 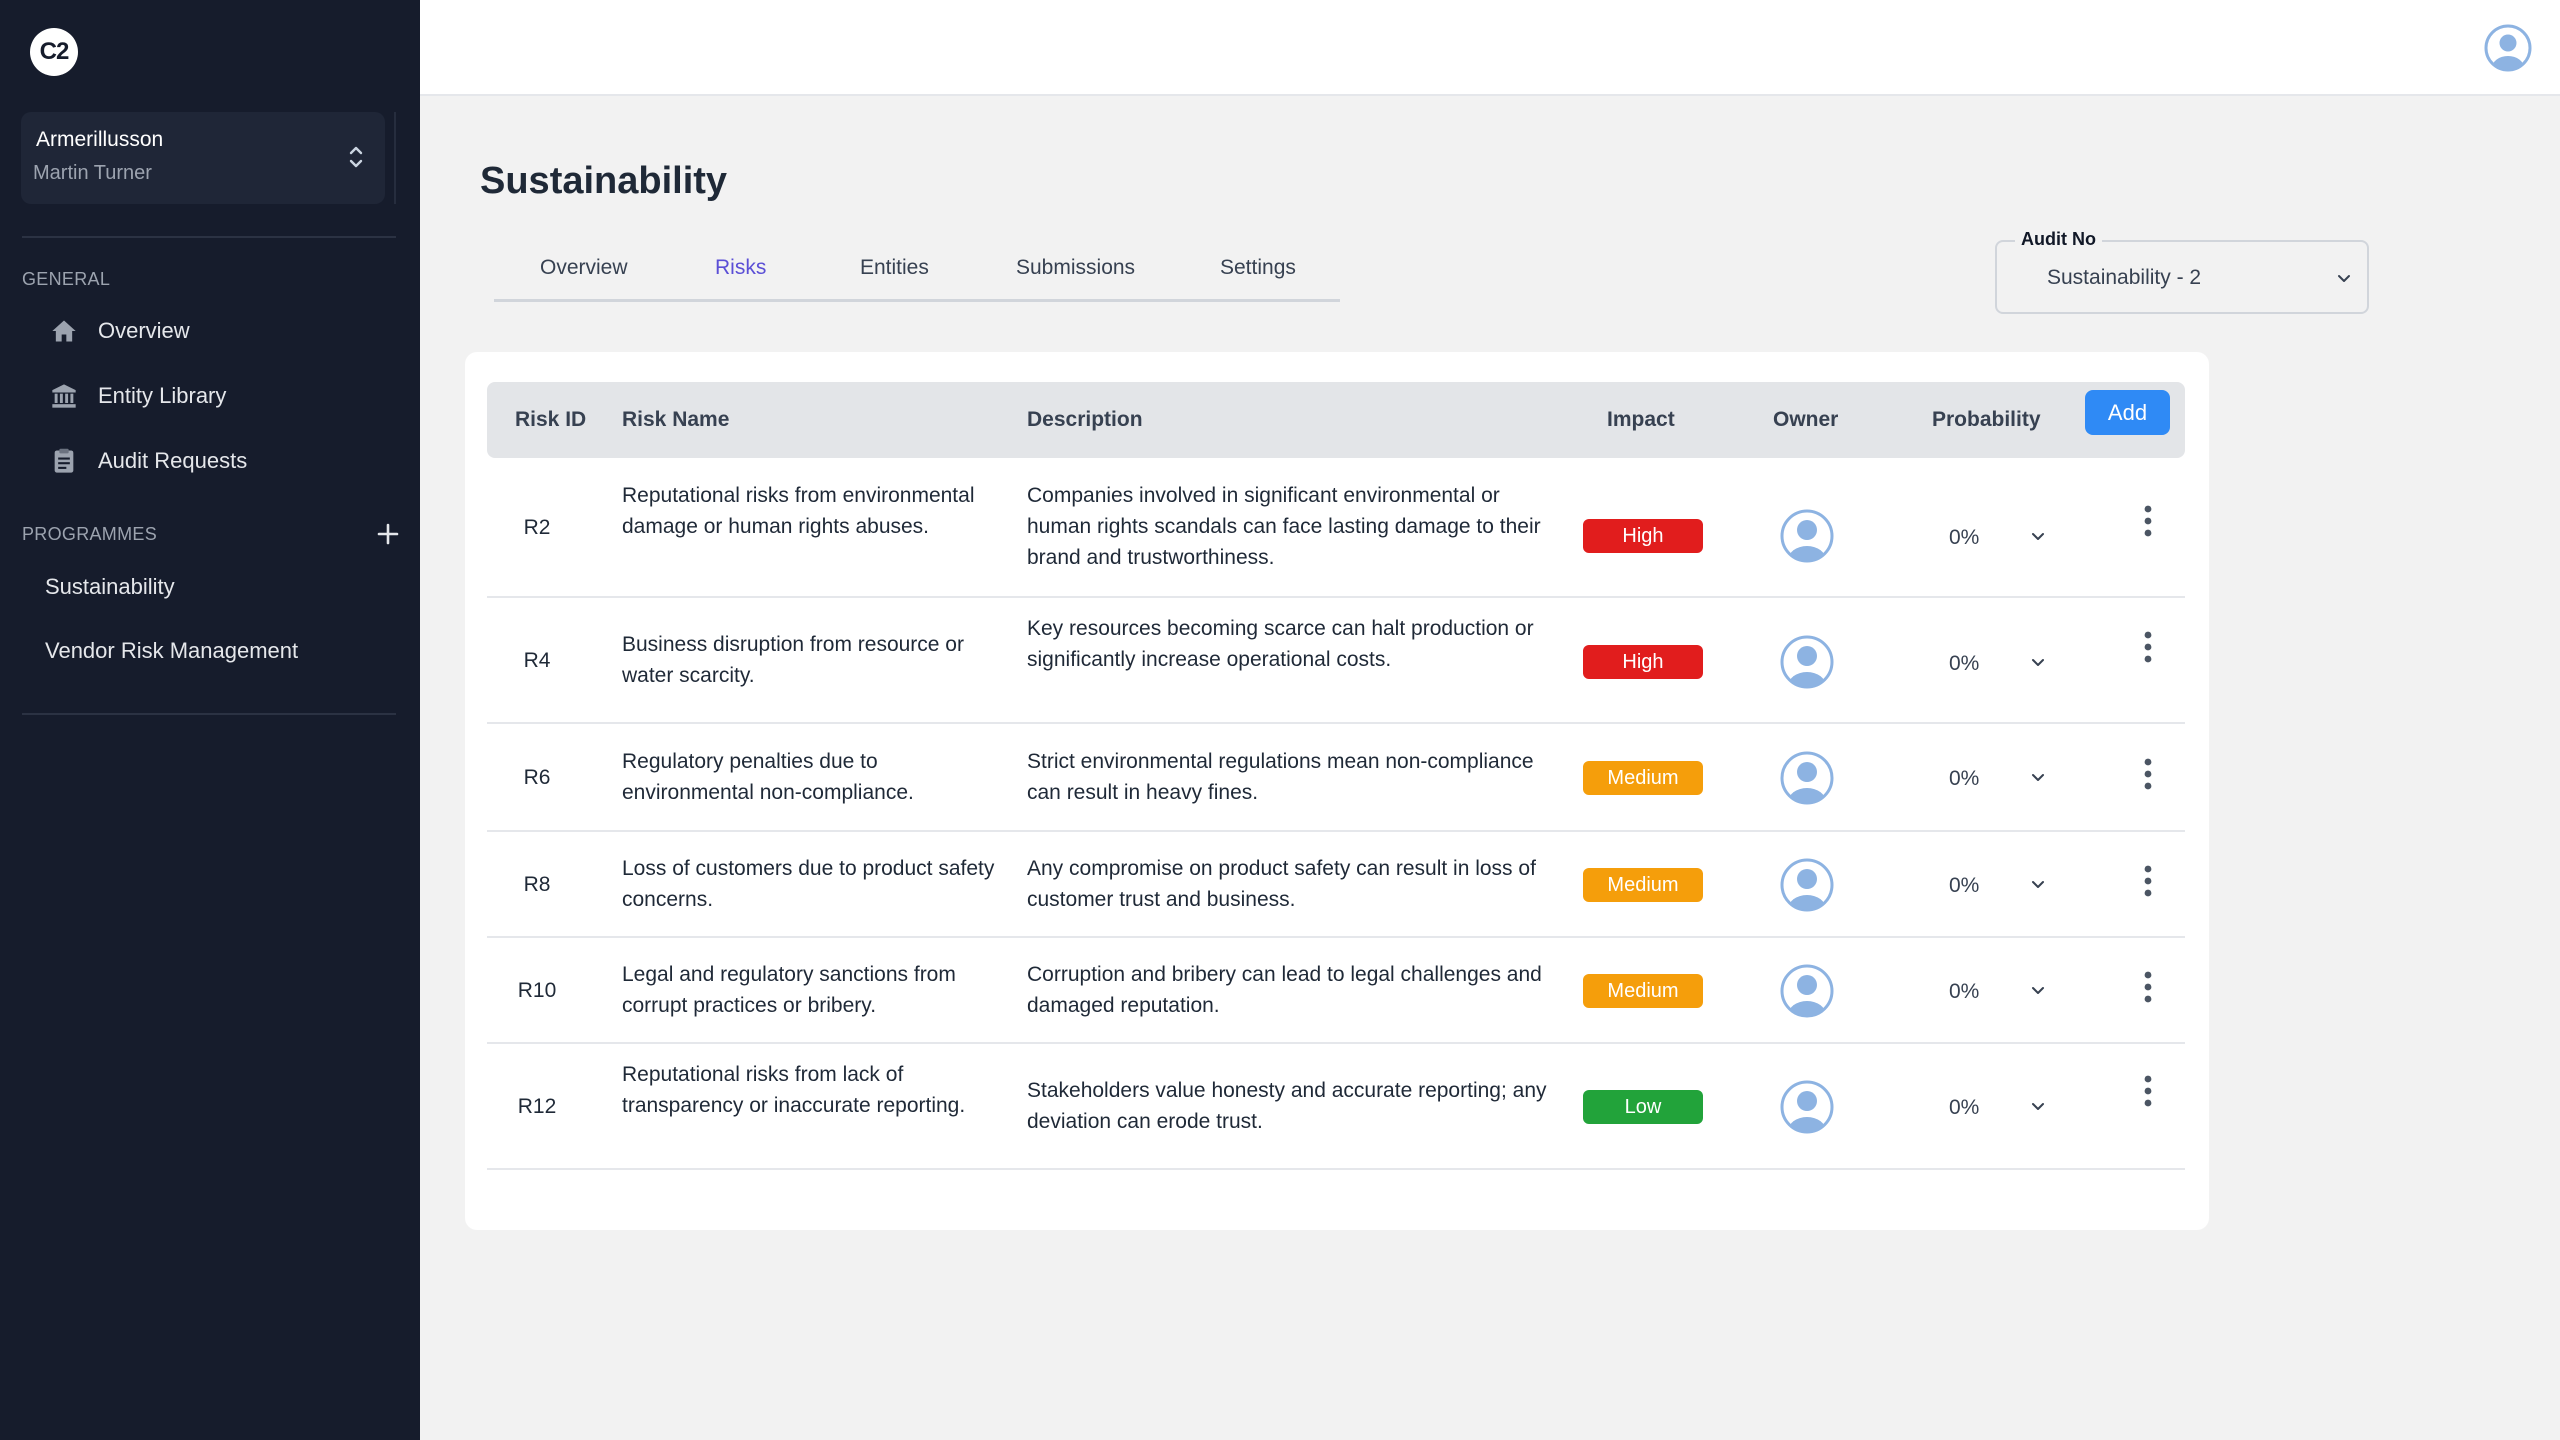 What do you see at coordinates (162, 395) in the screenshot?
I see `sidebar-item-label: Entity Library` at bounding box center [162, 395].